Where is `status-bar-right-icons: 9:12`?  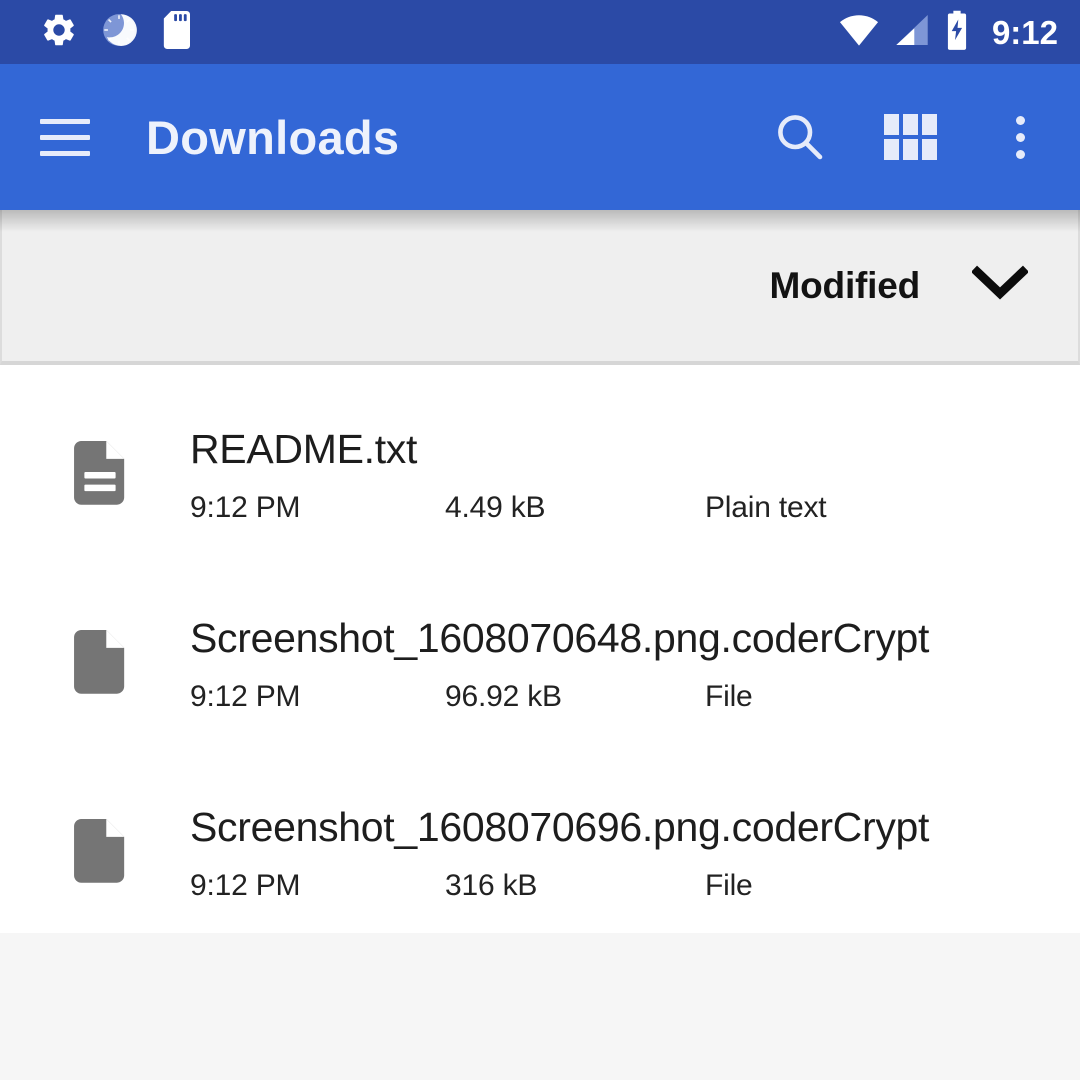 status-bar-right-icons: 9:12 is located at coordinates (948, 32).